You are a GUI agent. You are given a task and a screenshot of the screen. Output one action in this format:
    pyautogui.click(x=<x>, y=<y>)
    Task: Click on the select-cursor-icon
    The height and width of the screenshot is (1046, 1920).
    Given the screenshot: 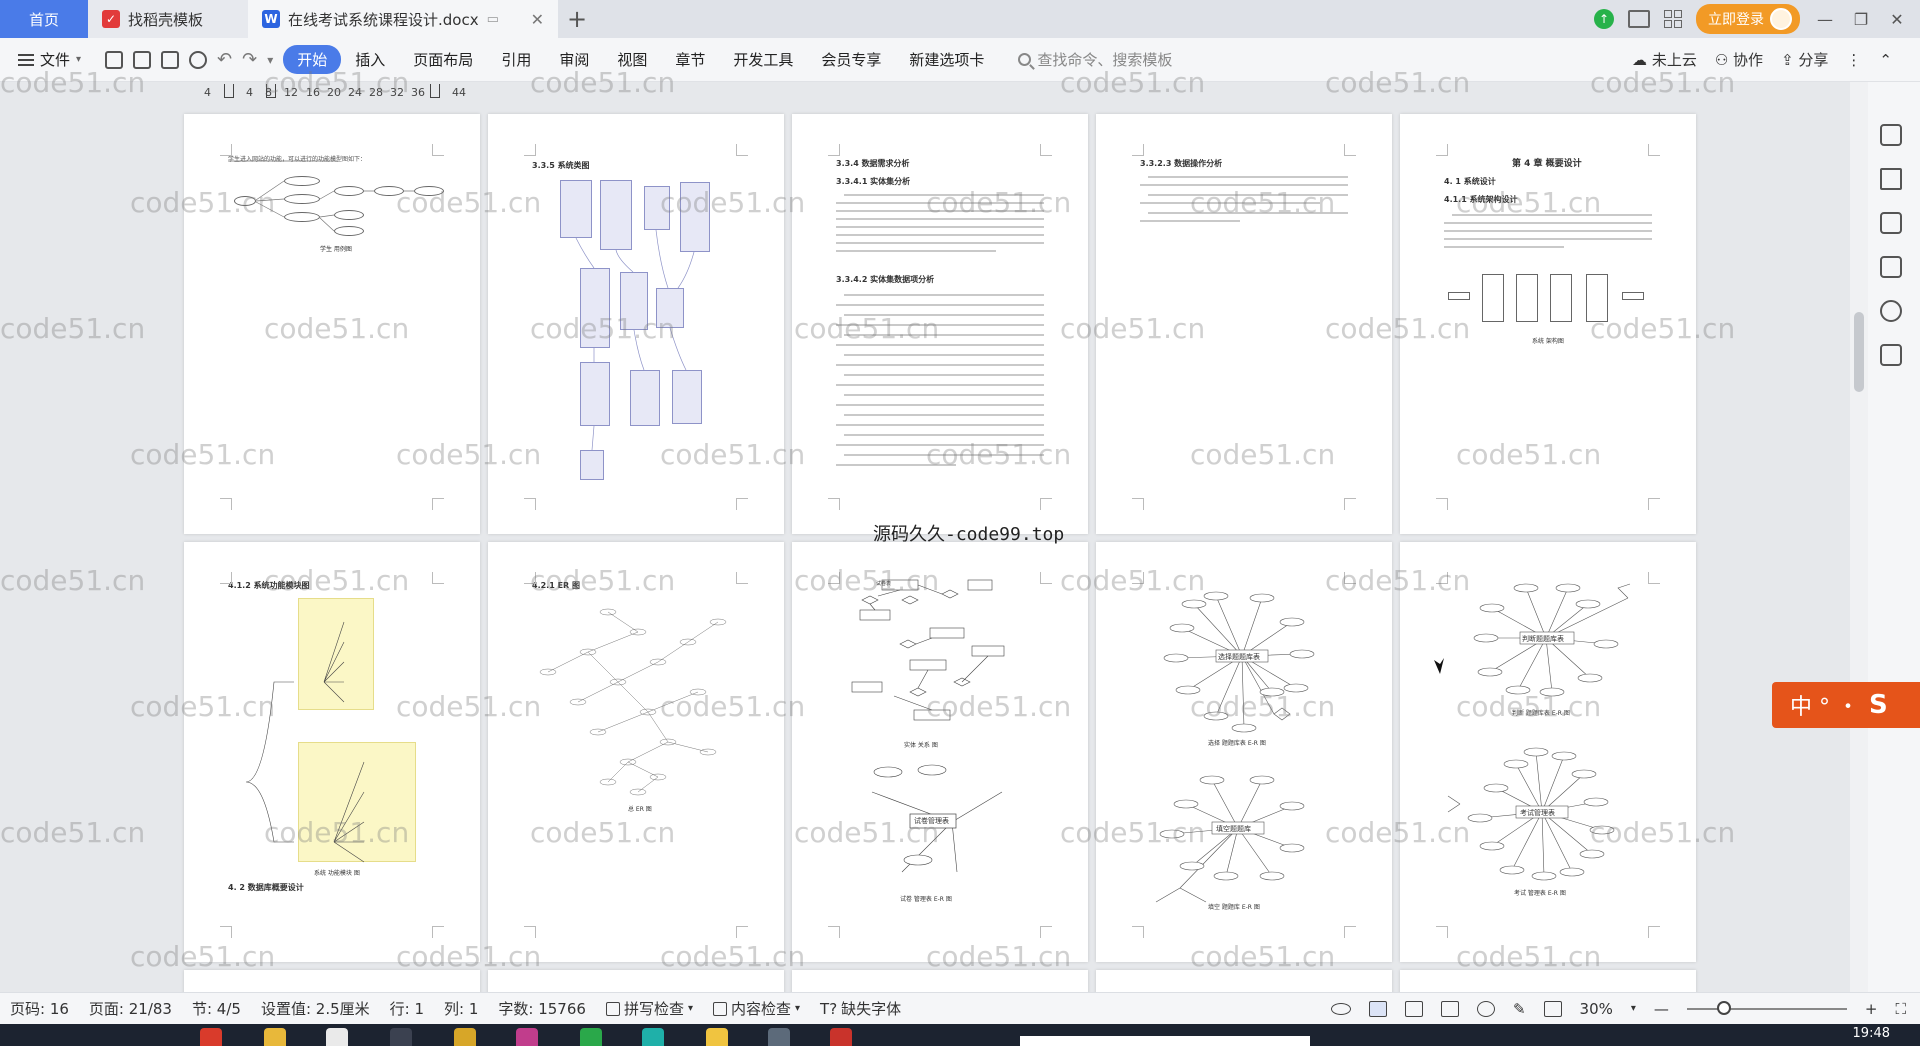 What is the action you would take?
    pyautogui.click(x=1891, y=179)
    